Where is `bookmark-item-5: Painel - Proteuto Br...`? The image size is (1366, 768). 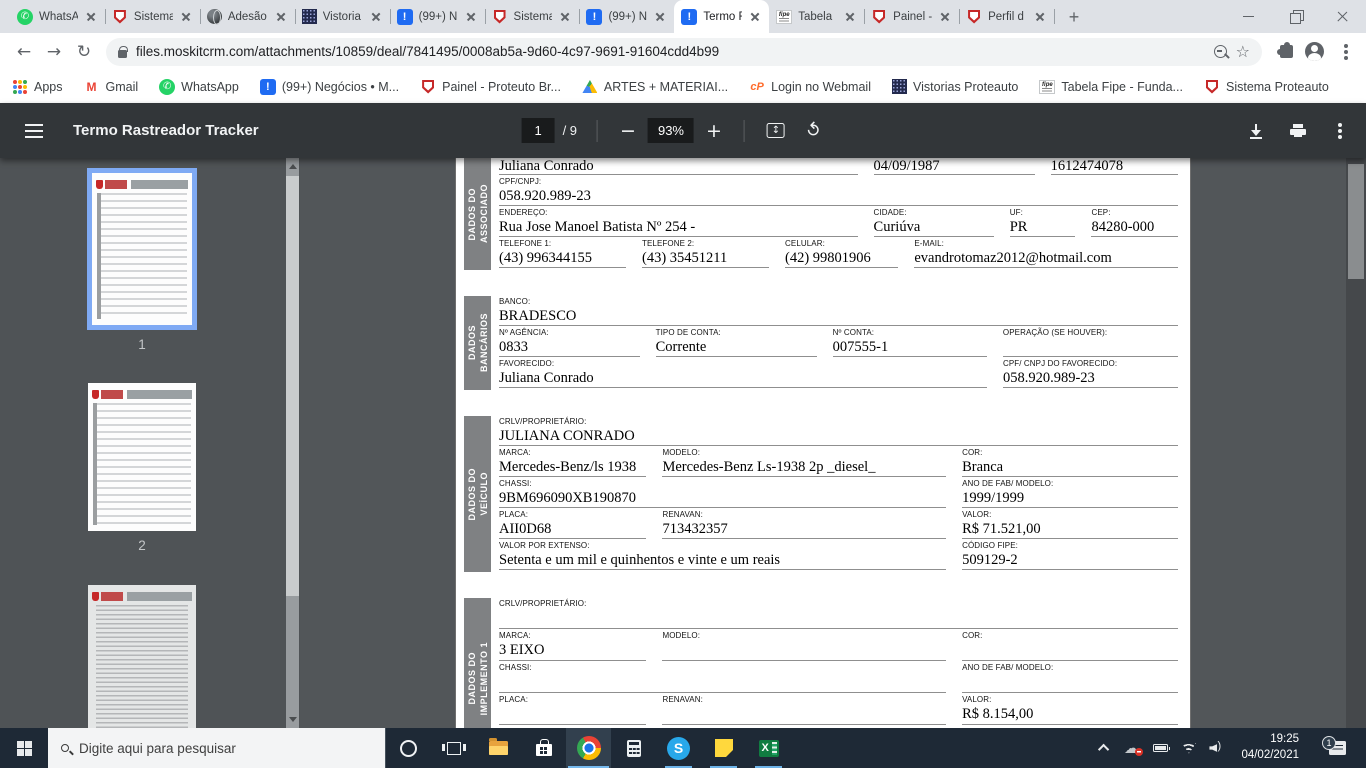
bookmark-item-5: Painel - Proteuto Br... is located at coordinates (490, 87).